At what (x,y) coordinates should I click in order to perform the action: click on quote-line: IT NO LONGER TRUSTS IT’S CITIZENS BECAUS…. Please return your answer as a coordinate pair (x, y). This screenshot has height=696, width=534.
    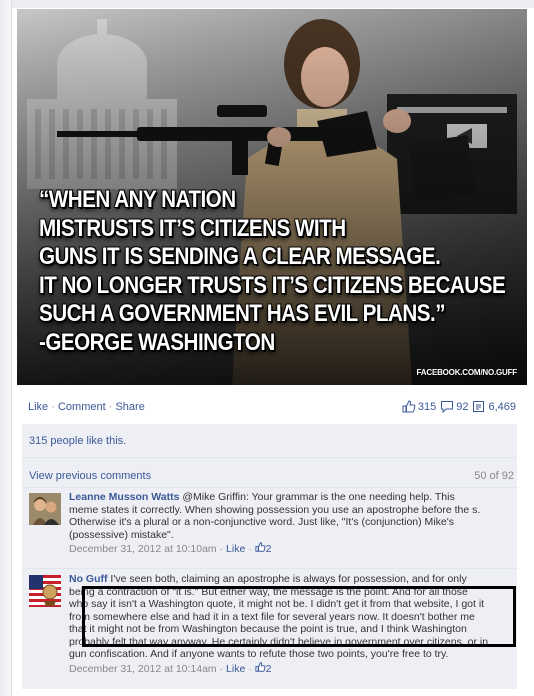
    Looking at the image, I should click on (272, 285).